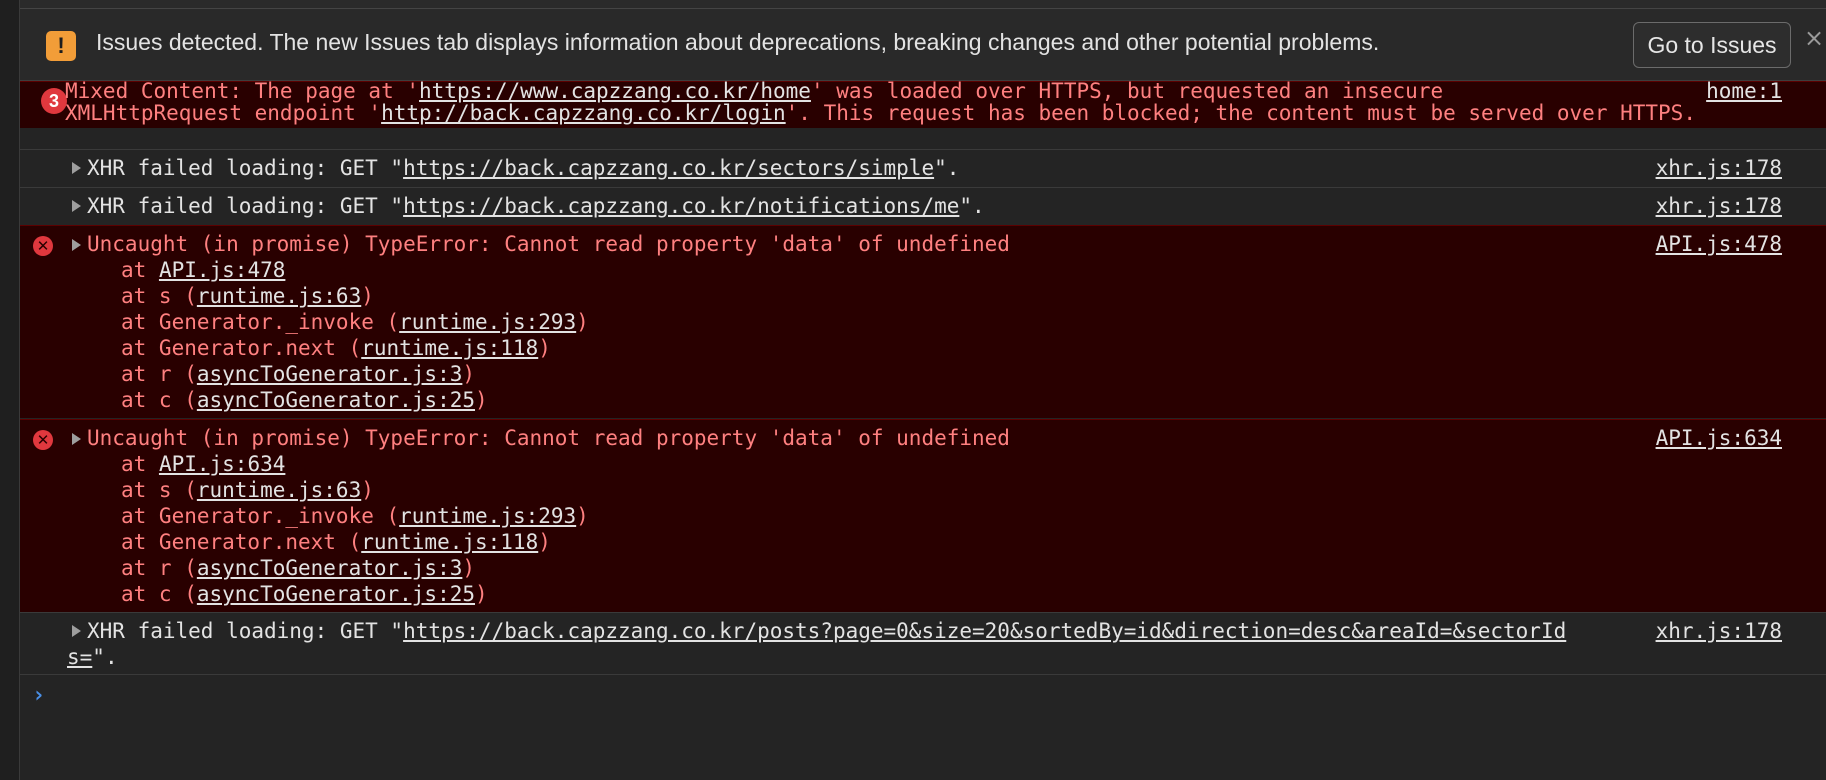 The height and width of the screenshot is (780, 1826). Describe the element at coordinates (222, 270) in the screenshot. I see `stack-frame-link: API.js:478` at that location.